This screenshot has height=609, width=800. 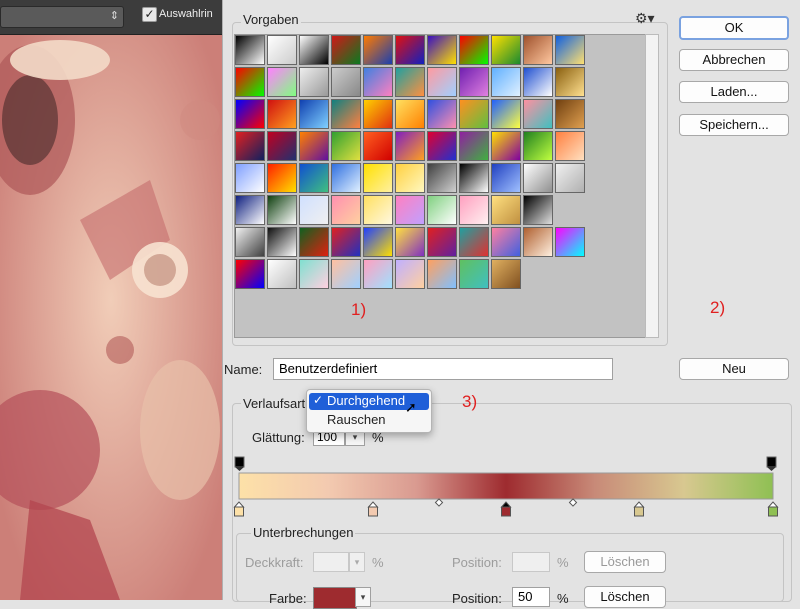 What do you see at coordinates (625, 597) in the screenshot?
I see `color-delete-button: Löschen` at bounding box center [625, 597].